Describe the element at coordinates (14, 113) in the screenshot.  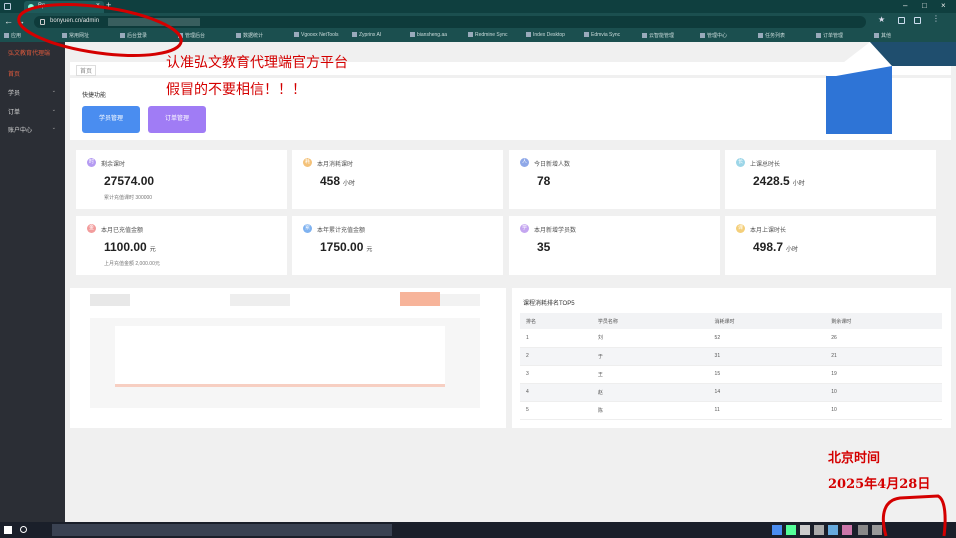
I see `sidebar-item-label: 订单` at that location.